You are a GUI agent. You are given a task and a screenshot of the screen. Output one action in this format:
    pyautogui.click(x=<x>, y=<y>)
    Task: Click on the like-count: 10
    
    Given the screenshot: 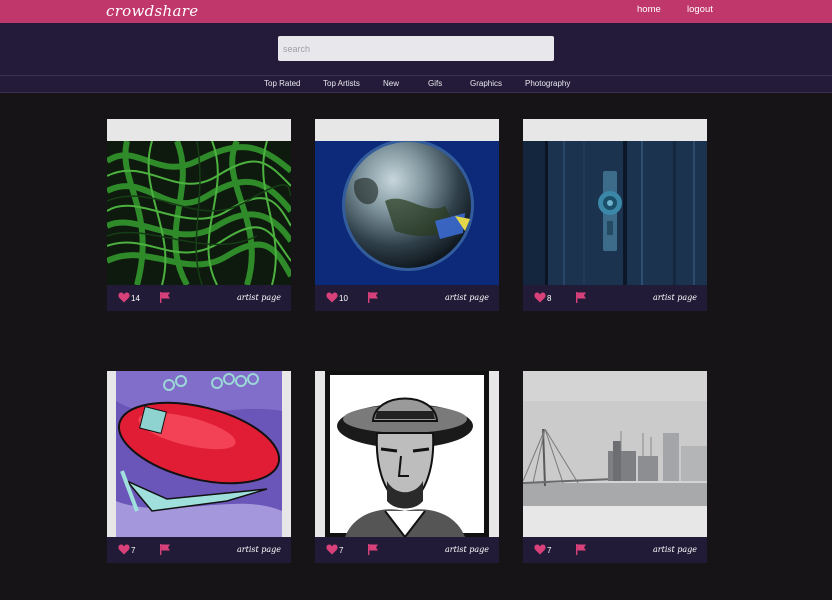 What is the action you would take?
    pyautogui.click(x=343, y=298)
    